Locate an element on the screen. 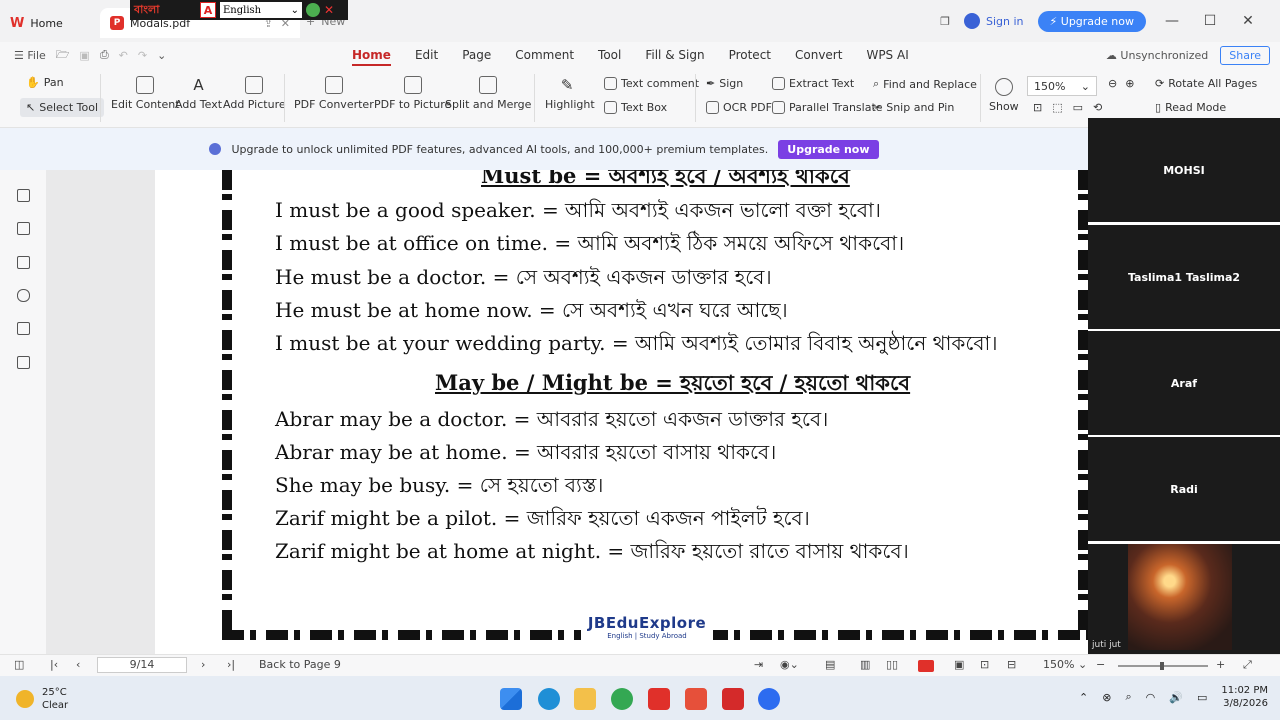 This screenshot has height=720, width=1280. thumbnail-icon is located at coordinates (23, 228).